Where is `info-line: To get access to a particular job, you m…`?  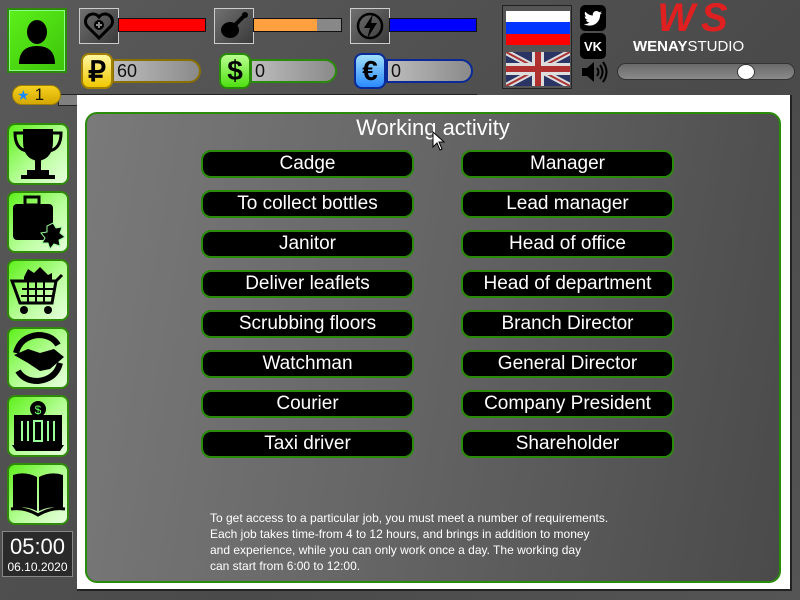 info-line: To get access to a particular job, you m… is located at coordinates (409, 518).